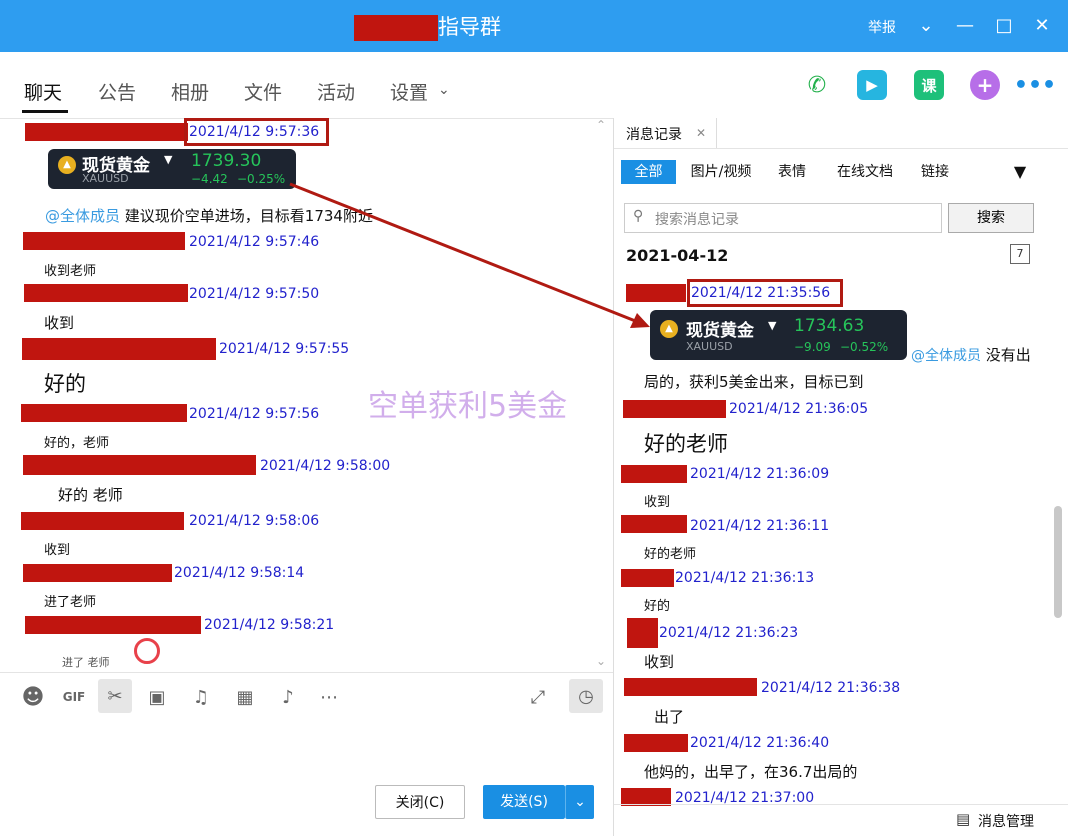 The height and width of the screenshot is (836, 1068). Describe the element at coordinates (105, 178) in the screenshot. I see `quote-symbol: XAUUSD` at that location.